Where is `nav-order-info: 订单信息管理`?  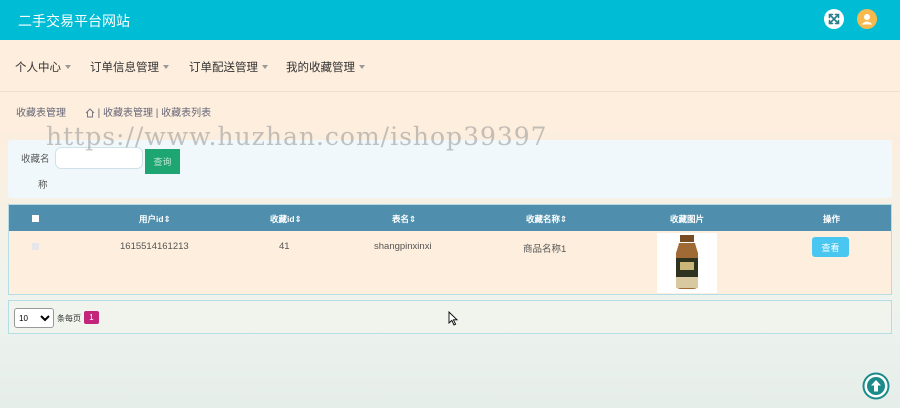
nav-order-info: 订单信息管理 is located at coordinates (129, 67).